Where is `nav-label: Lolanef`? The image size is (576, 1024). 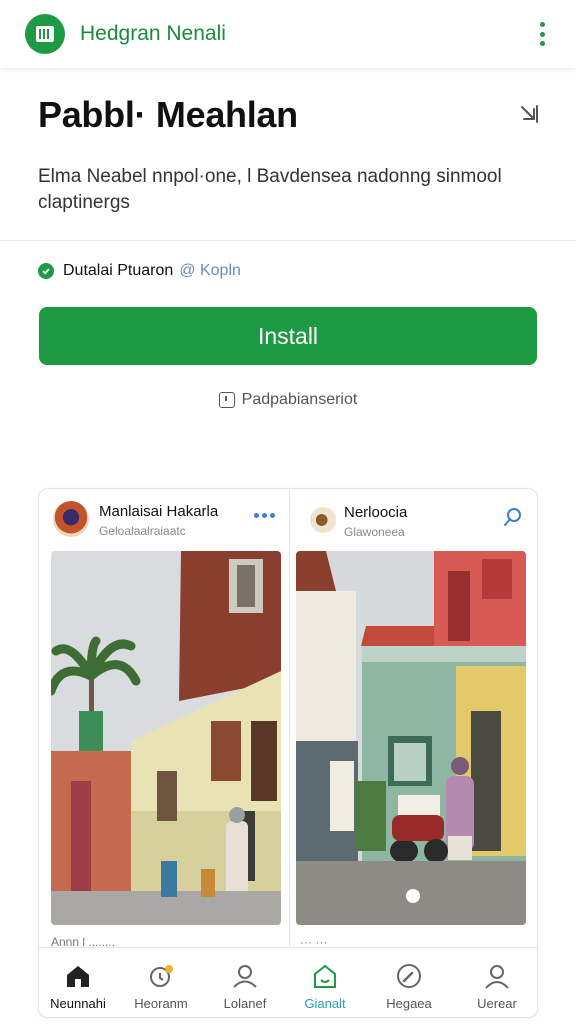 nav-label: Lolanef is located at coordinates (245, 1003).